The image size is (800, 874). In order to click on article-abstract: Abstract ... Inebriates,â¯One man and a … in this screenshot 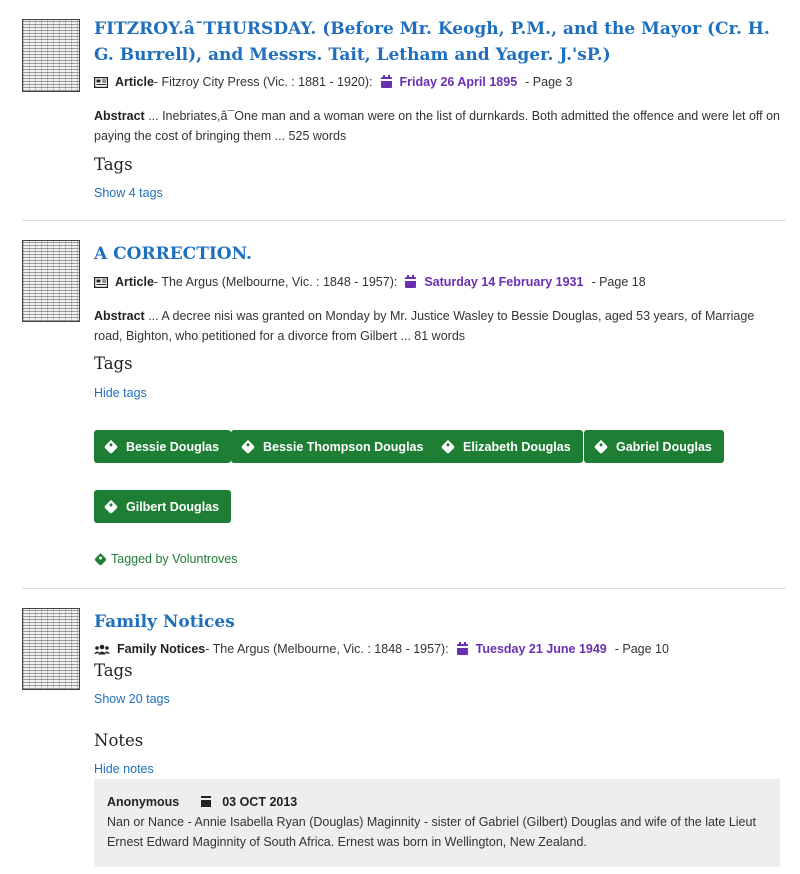, I will do `click(440, 126)`.